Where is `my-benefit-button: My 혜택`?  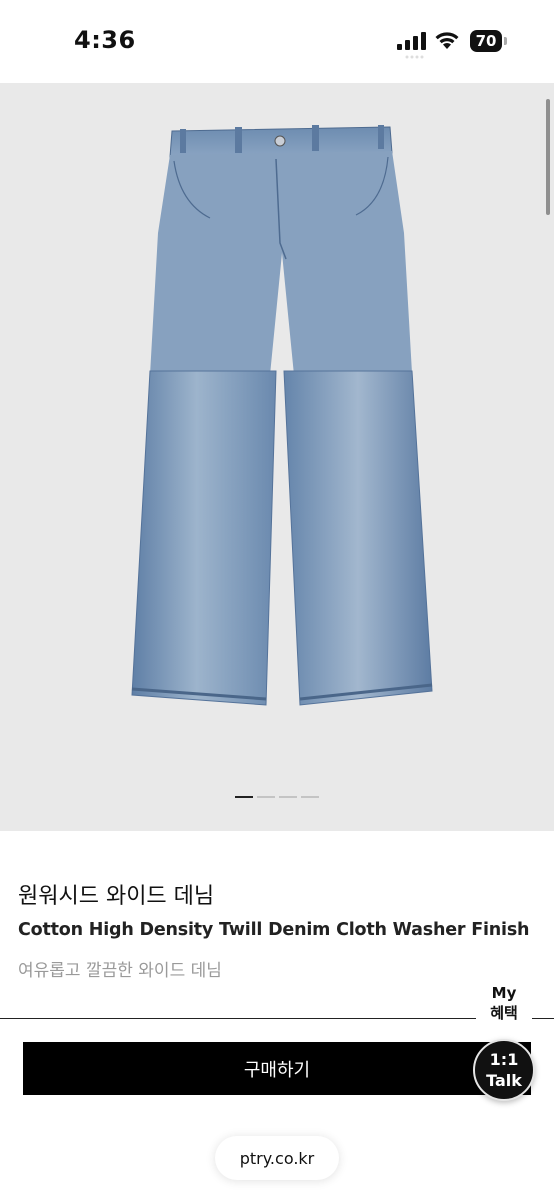 my-benefit-button: My 혜택 is located at coordinates (504, 1003).